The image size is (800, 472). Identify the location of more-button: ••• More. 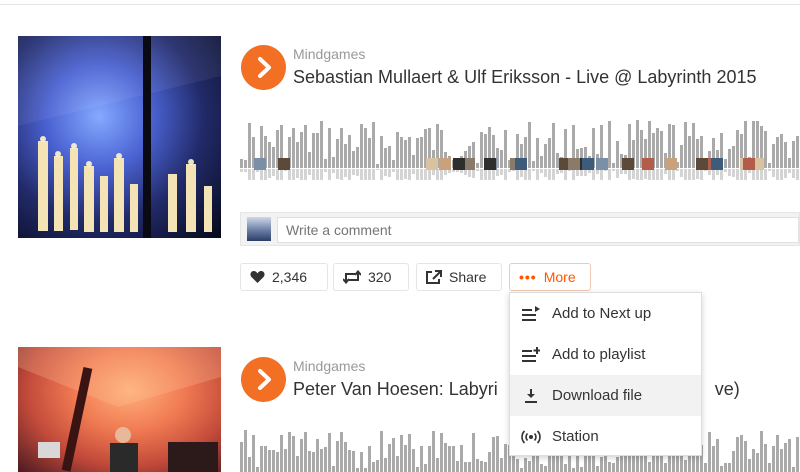
(550, 277).